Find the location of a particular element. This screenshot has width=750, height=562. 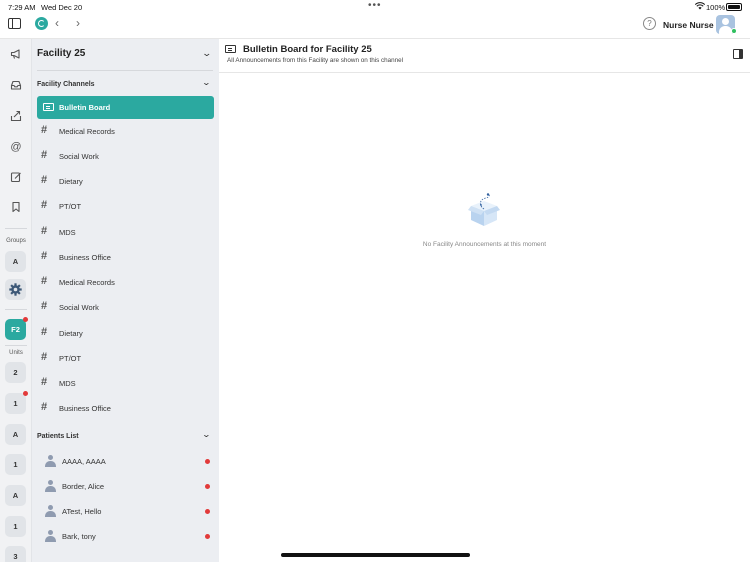

user-name: Nurse Nurse is located at coordinates (688, 25).